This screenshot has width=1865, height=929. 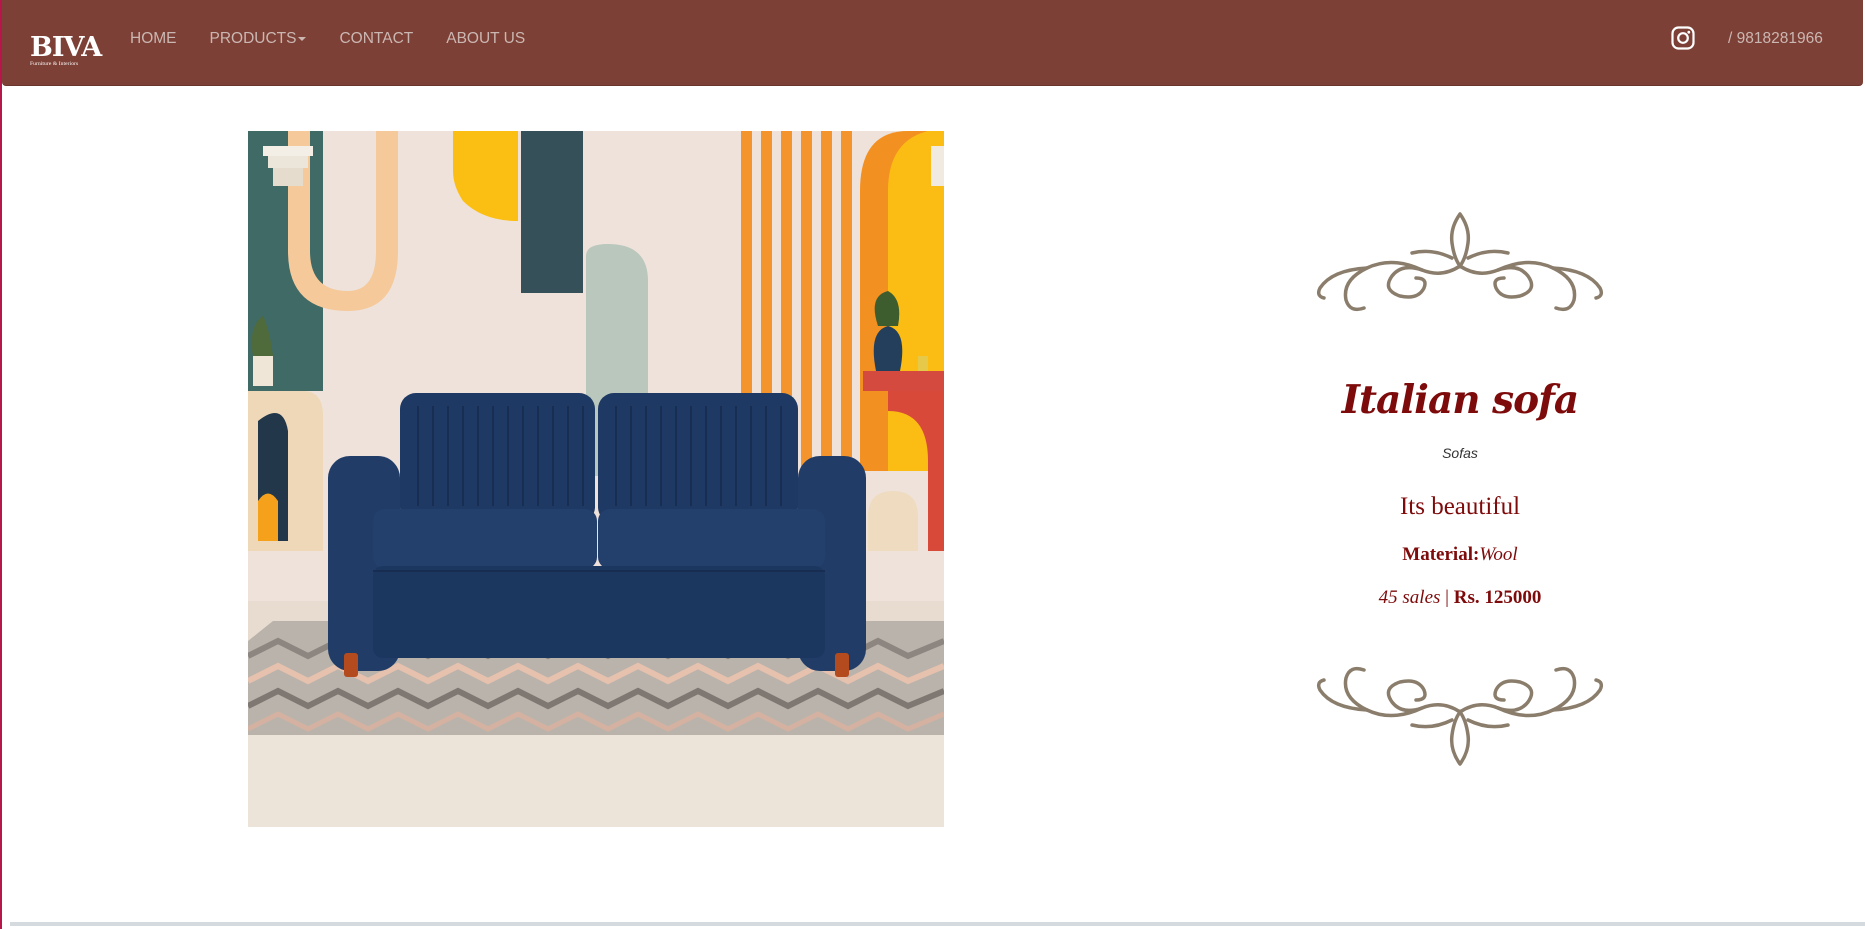 I want to click on product-description: Its beautiful, so click(x=1460, y=506).